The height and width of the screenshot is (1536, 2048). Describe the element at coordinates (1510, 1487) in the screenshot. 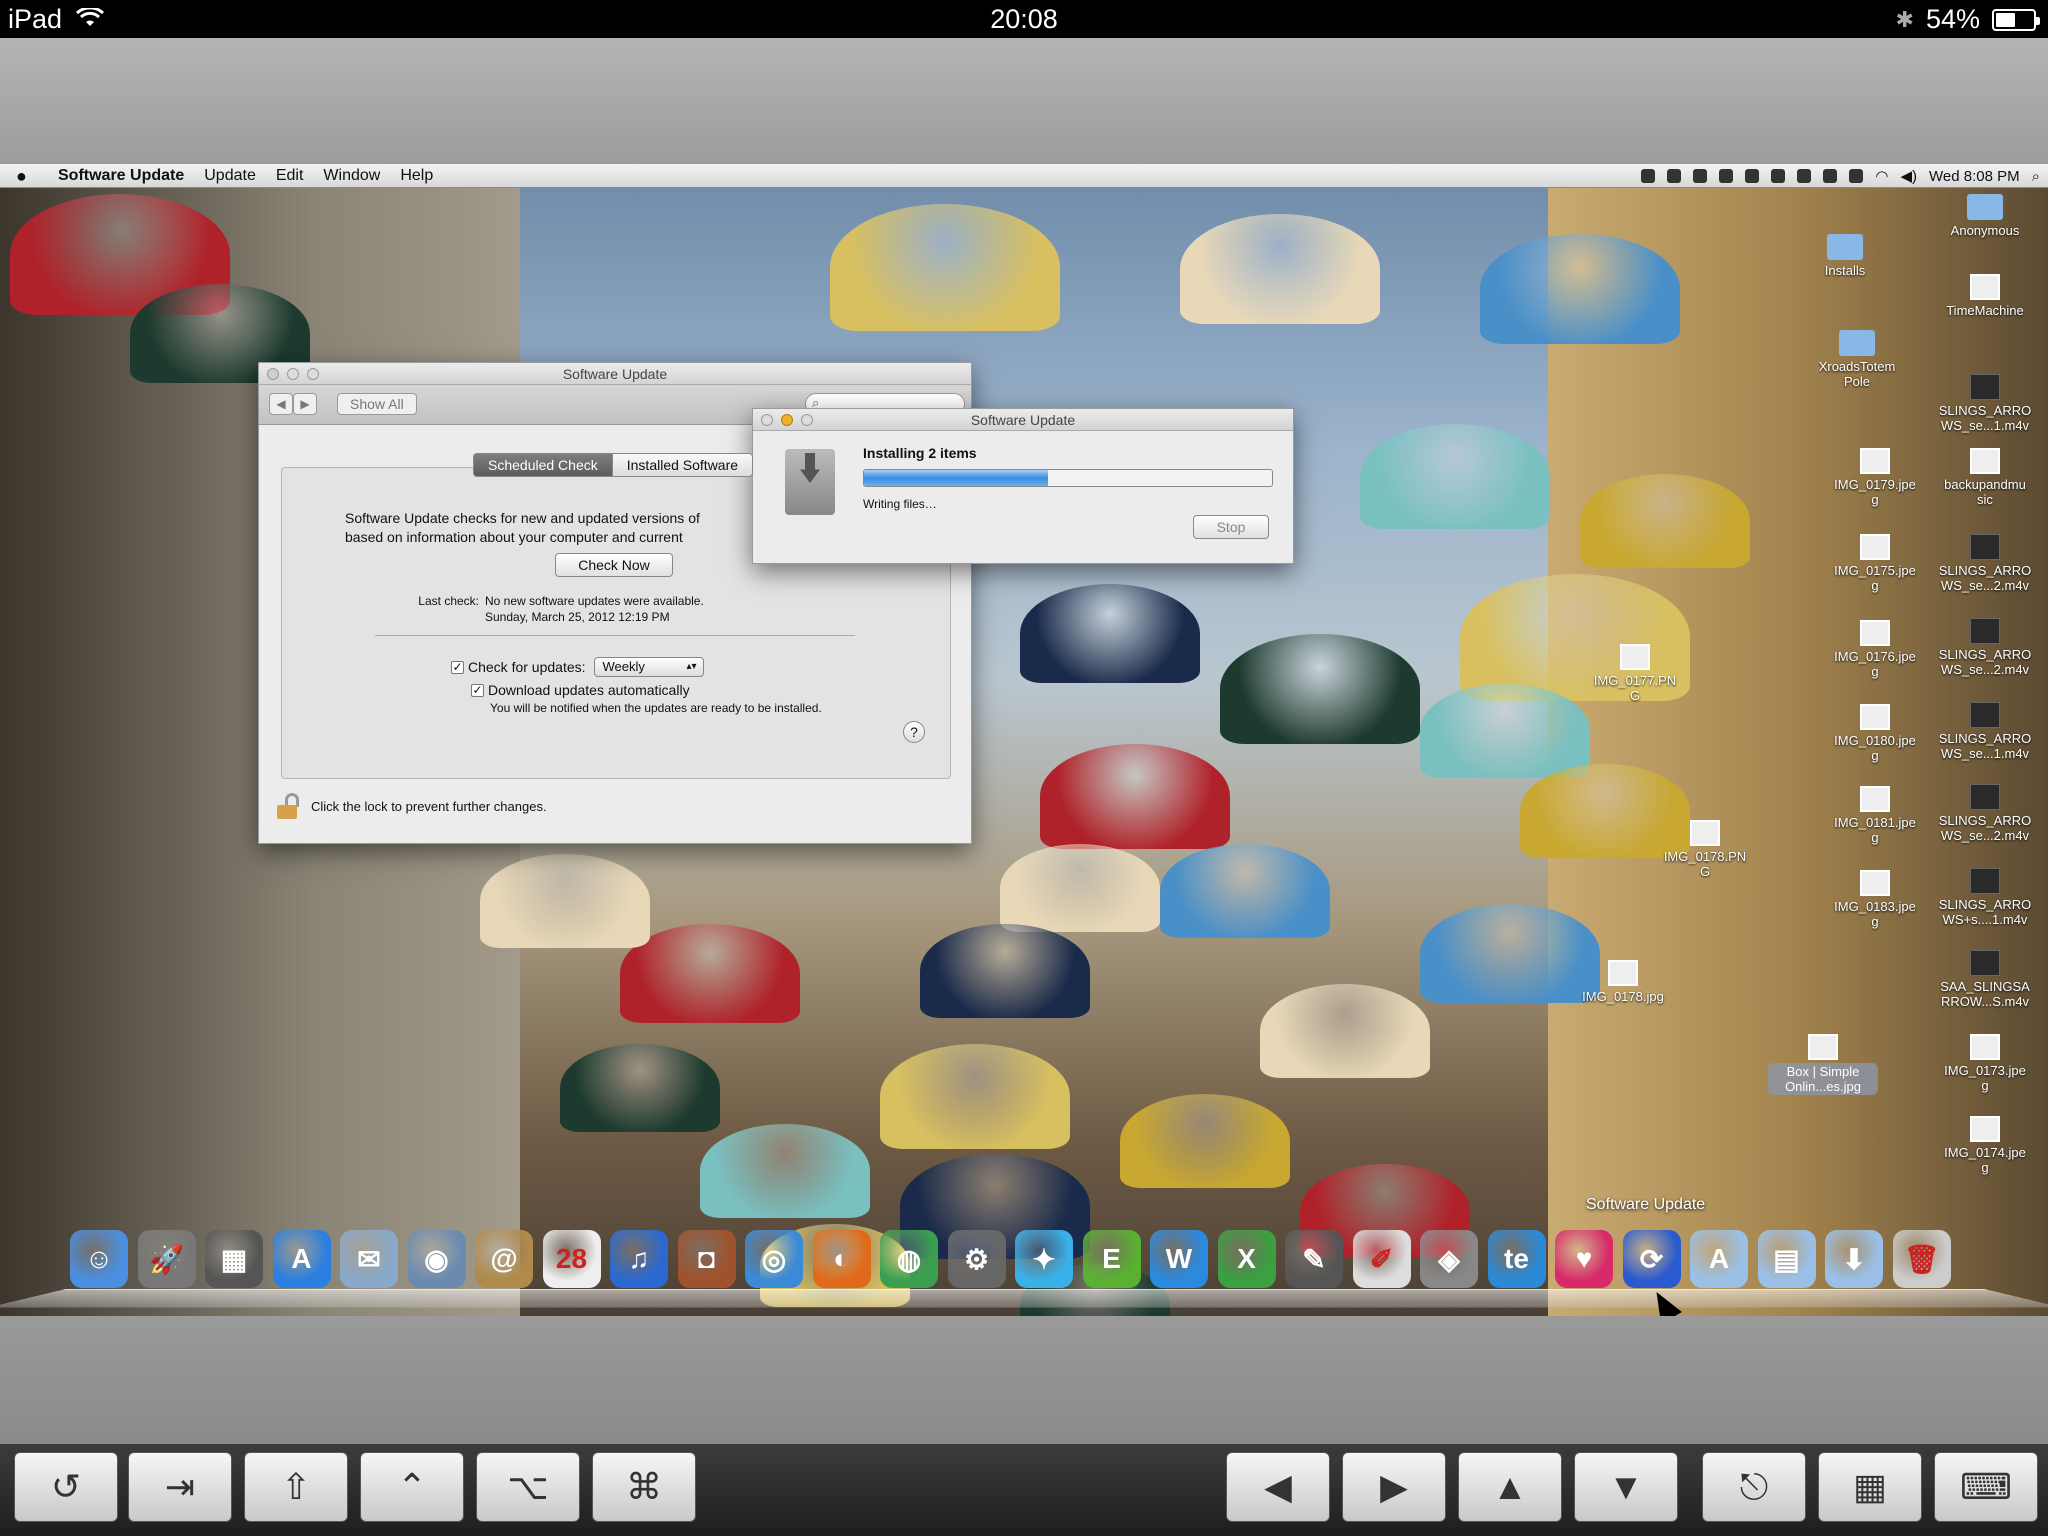

I see `arrow-up-key: ▲` at that location.